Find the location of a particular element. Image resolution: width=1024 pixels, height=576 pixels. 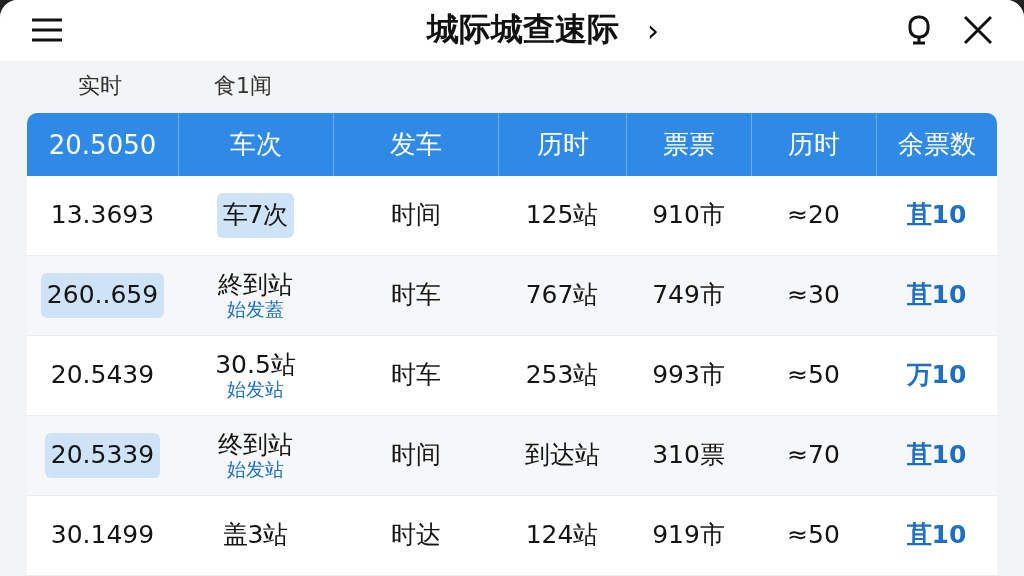

table-cell: ≈70 is located at coordinates (813, 455).